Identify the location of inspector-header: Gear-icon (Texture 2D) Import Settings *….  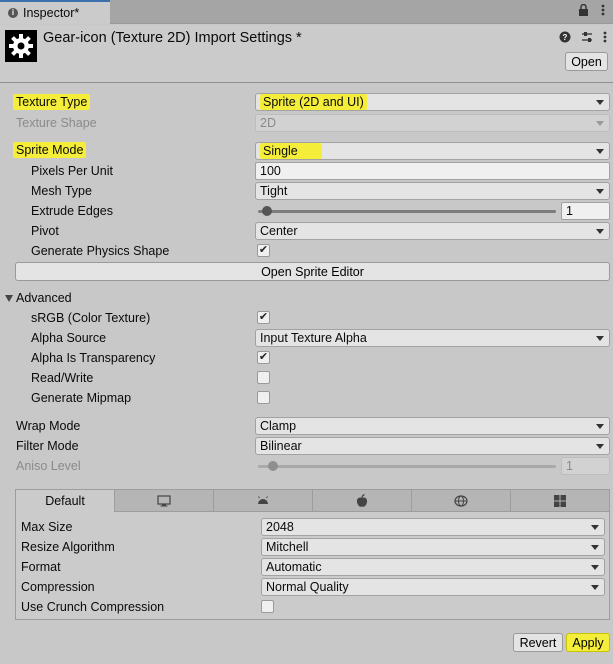
(306, 54).